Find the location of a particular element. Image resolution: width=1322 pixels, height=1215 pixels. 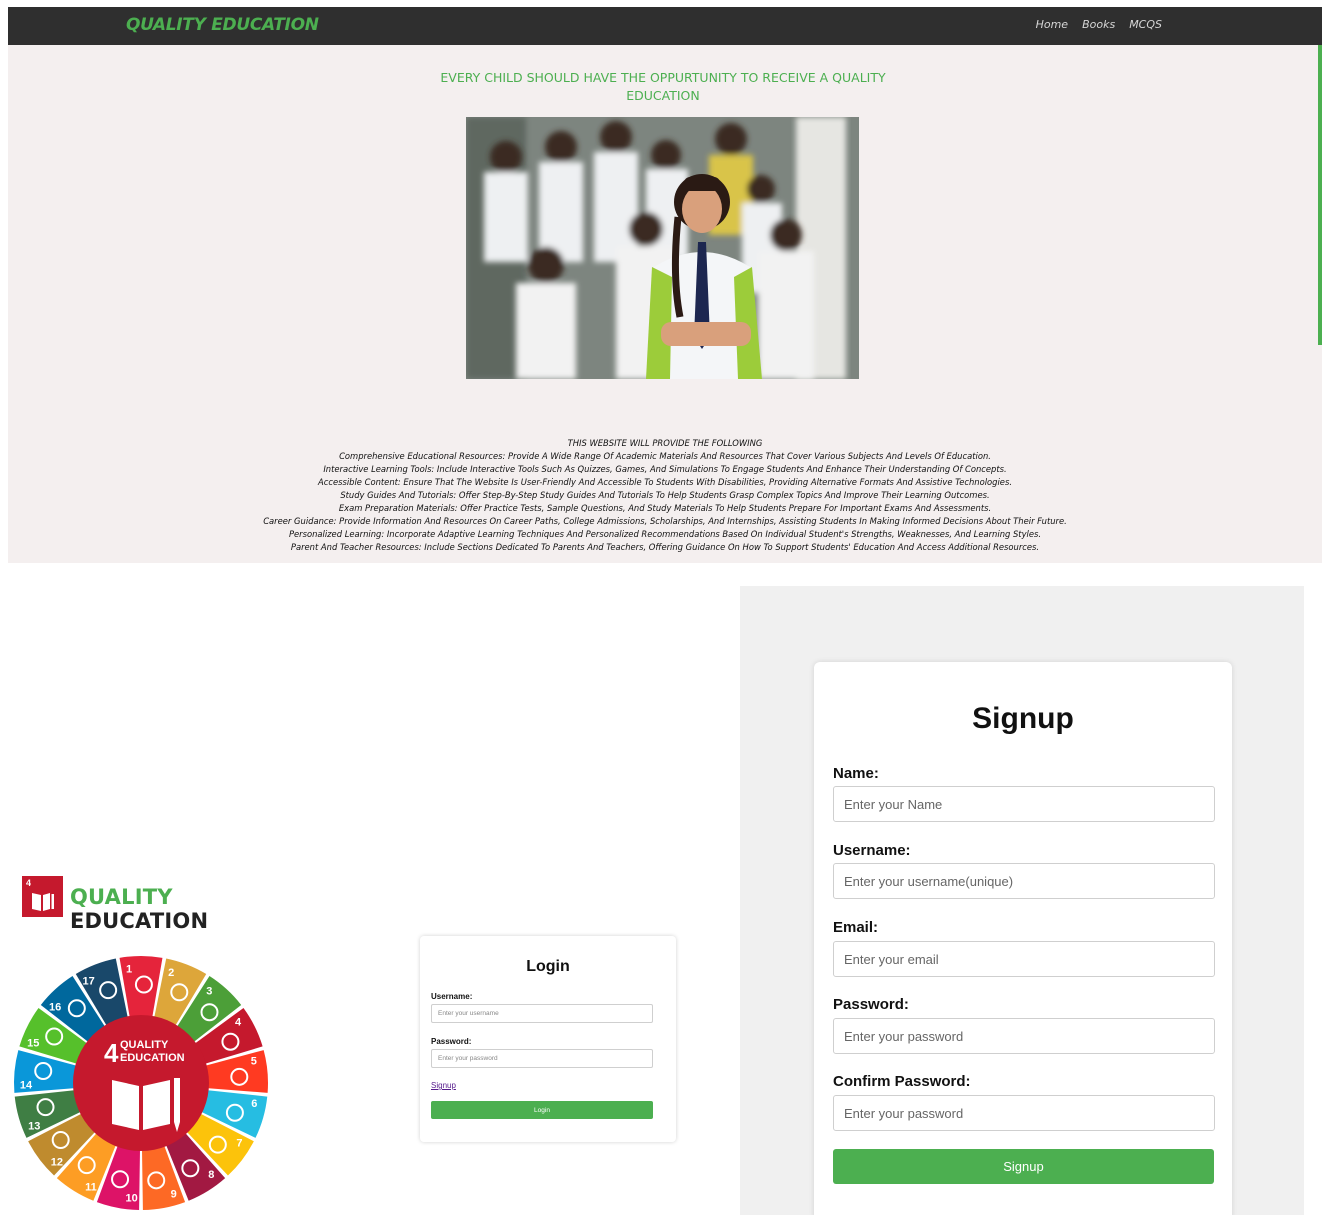

sdg-goal-number: 16 is located at coordinates (55, 1007).